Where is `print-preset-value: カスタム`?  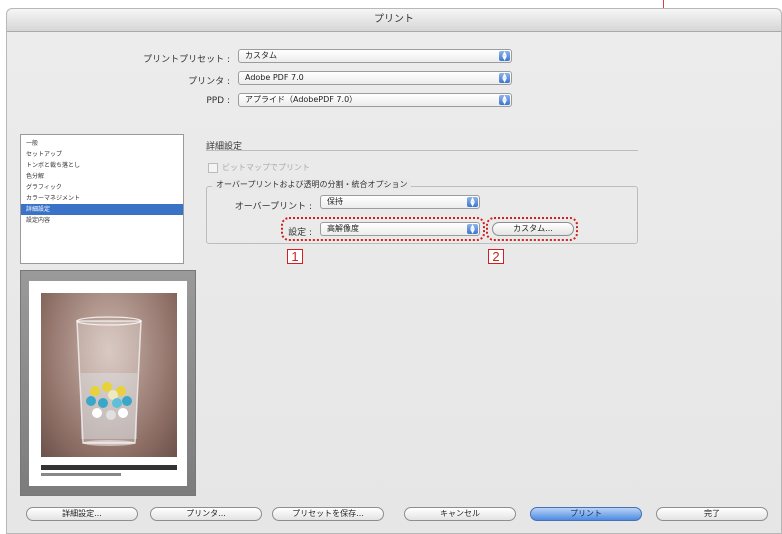
print-preset-value: カスタム is located at coordinates (261, 55).